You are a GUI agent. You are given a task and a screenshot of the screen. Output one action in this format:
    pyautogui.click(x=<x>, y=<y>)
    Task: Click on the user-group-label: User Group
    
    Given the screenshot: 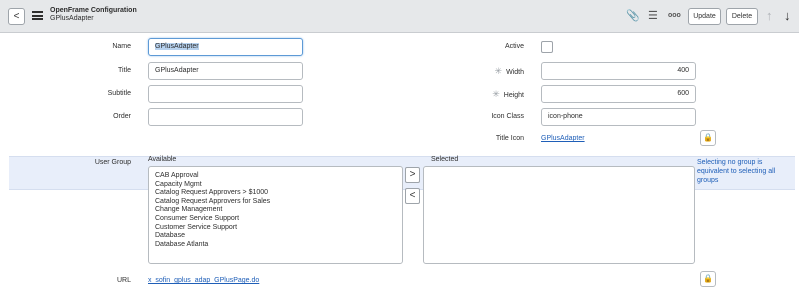 What is the action you would take?
    pyautogui.click(x=112, y=162)
    